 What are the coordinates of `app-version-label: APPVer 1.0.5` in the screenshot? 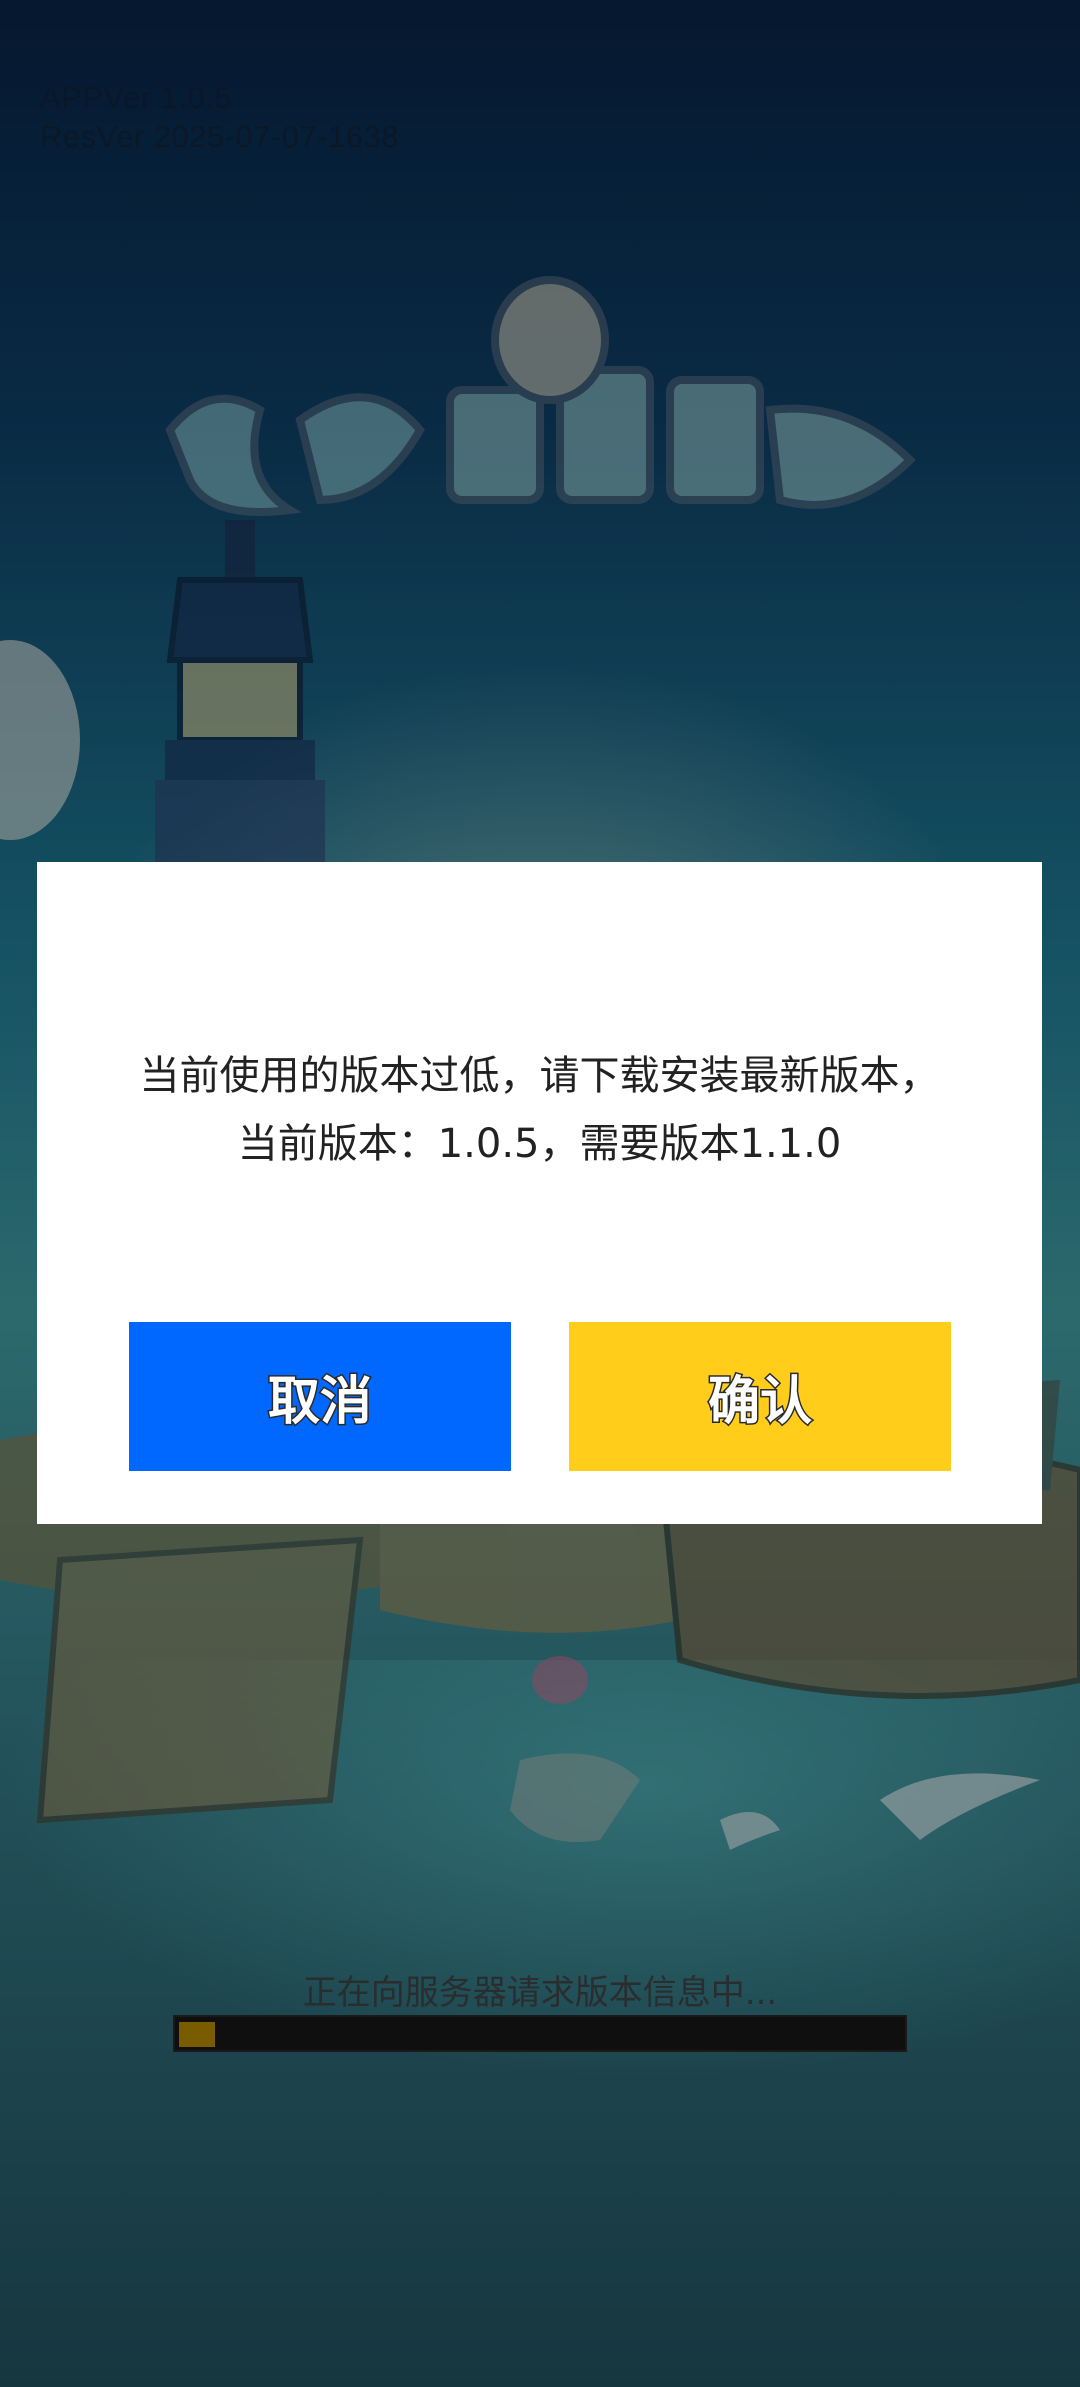 It's located at (136, 97).